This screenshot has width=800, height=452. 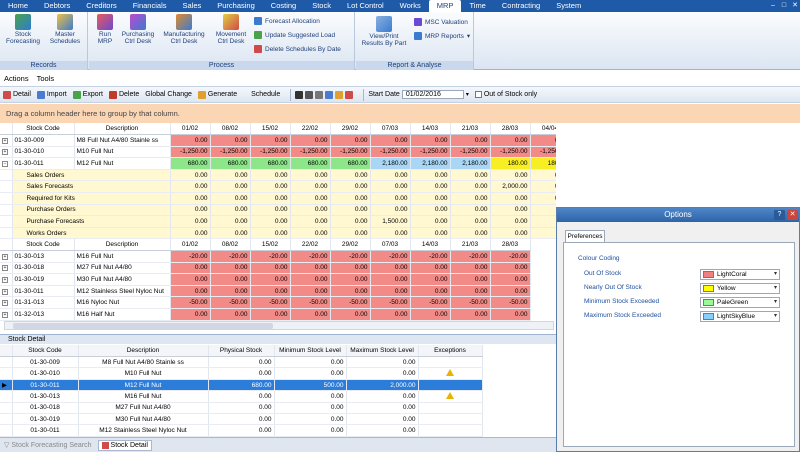 I want to click on manufacturing-ctrl-desk-button: Manufacturing Ctrl Desk, so click(x=184, y=29).